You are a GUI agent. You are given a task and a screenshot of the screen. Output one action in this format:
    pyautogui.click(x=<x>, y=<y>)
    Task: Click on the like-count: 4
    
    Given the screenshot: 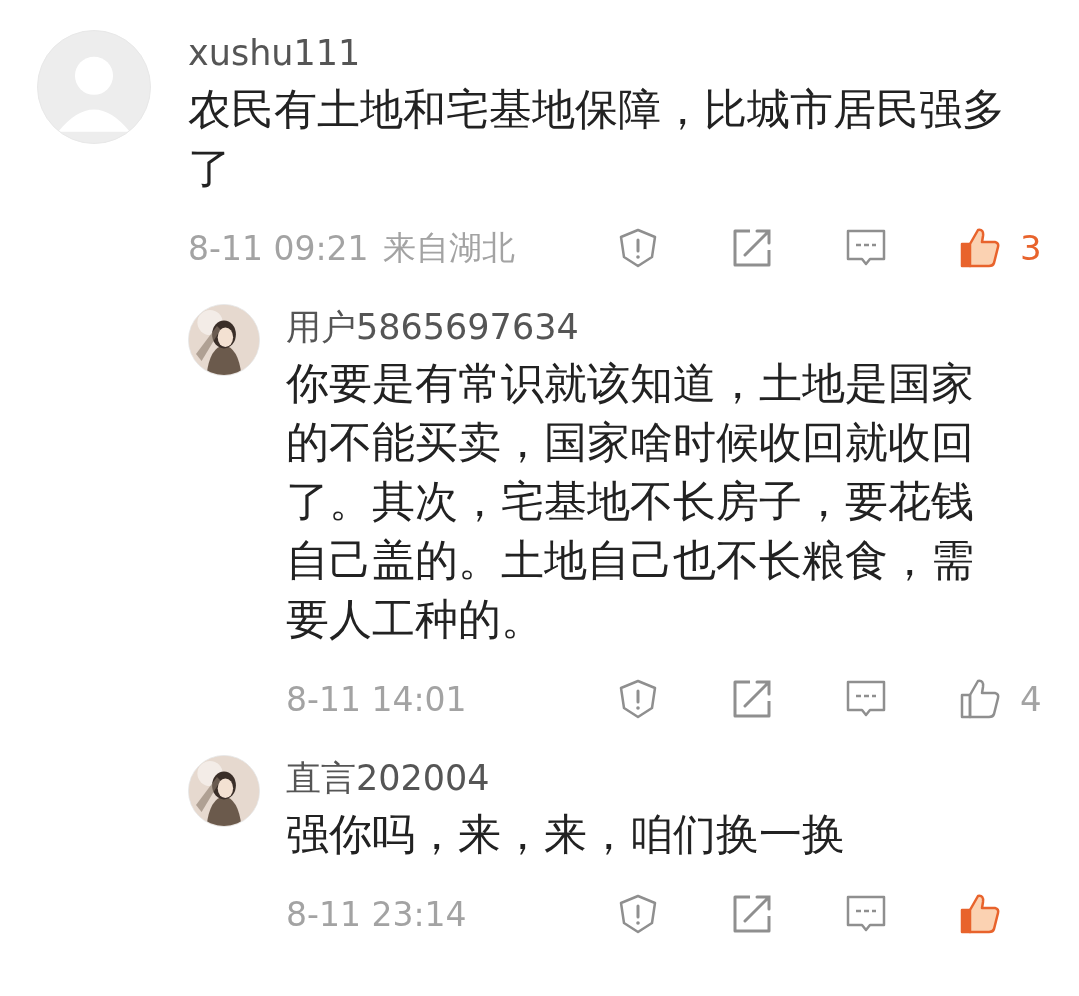 What is the action you would take?
    pyautogui.click(x=1031, y=699)
    